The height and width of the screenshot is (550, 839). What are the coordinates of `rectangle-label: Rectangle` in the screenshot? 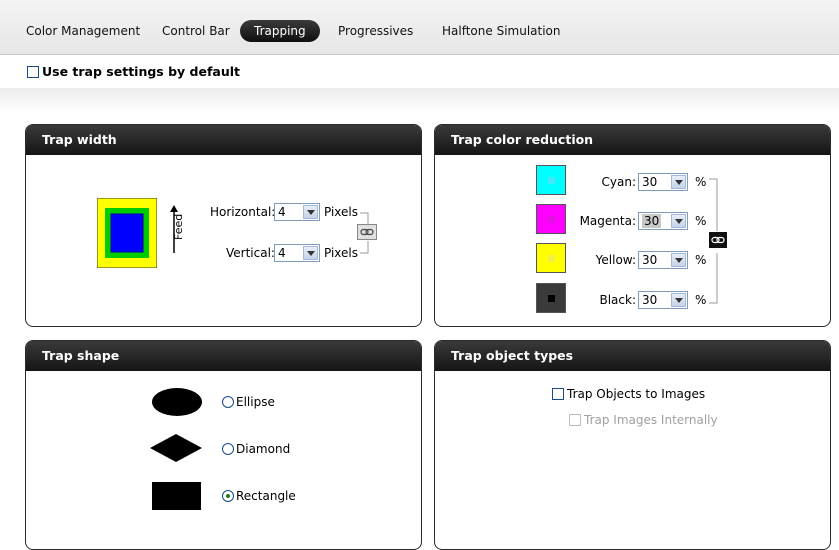 It's located at (266, 496).